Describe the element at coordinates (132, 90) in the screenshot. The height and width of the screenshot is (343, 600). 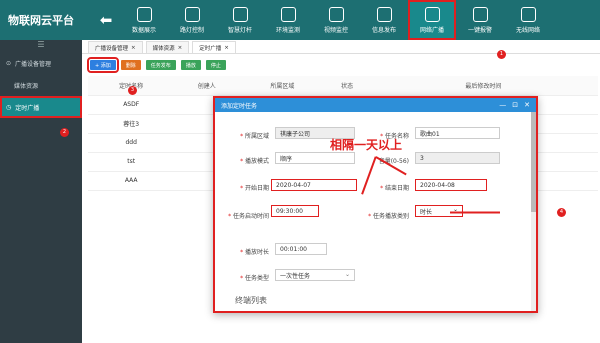
I see `callout-badge-3: 3` at that location.